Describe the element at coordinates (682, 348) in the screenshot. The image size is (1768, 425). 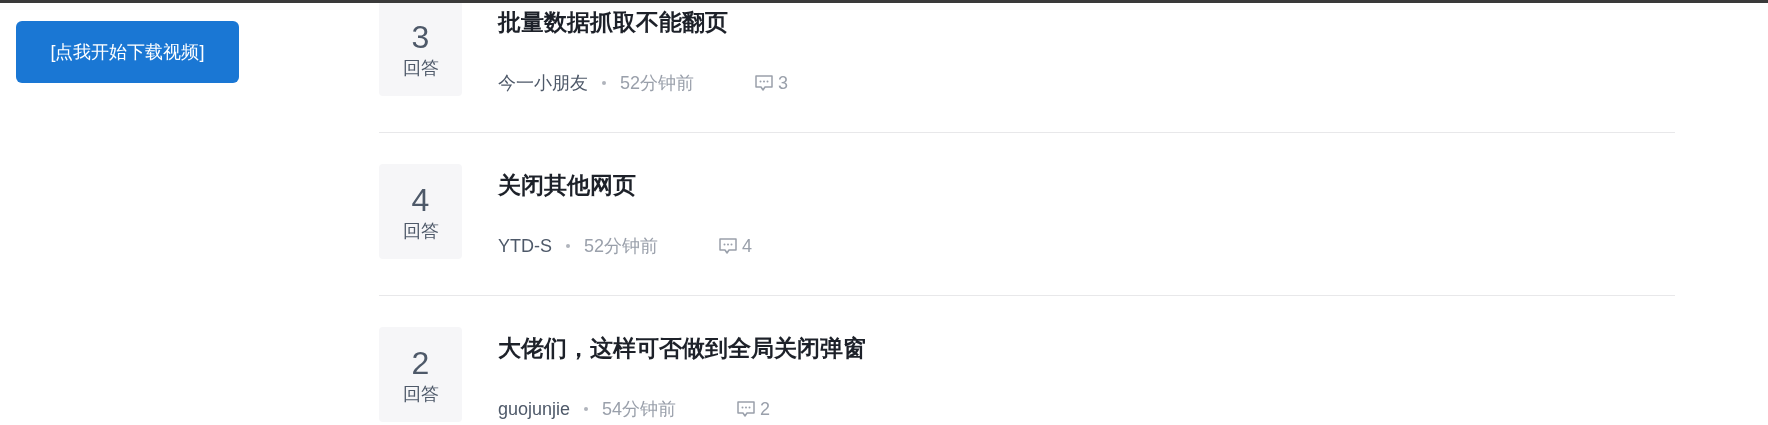
I see `question-title: 大佬们，这样可否做到全局关闭弹窗` at that location.